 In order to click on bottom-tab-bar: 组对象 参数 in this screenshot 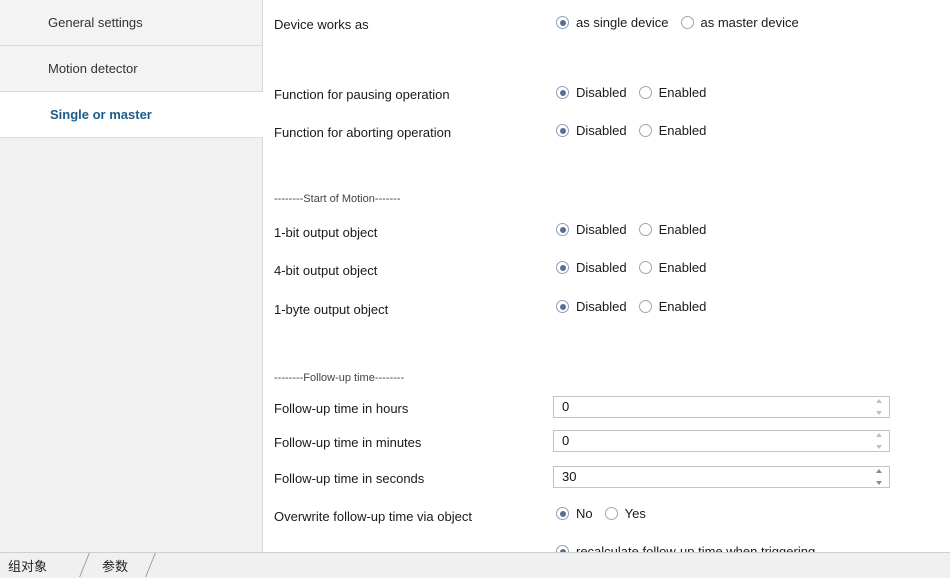, I will do `click(475, 565)`.